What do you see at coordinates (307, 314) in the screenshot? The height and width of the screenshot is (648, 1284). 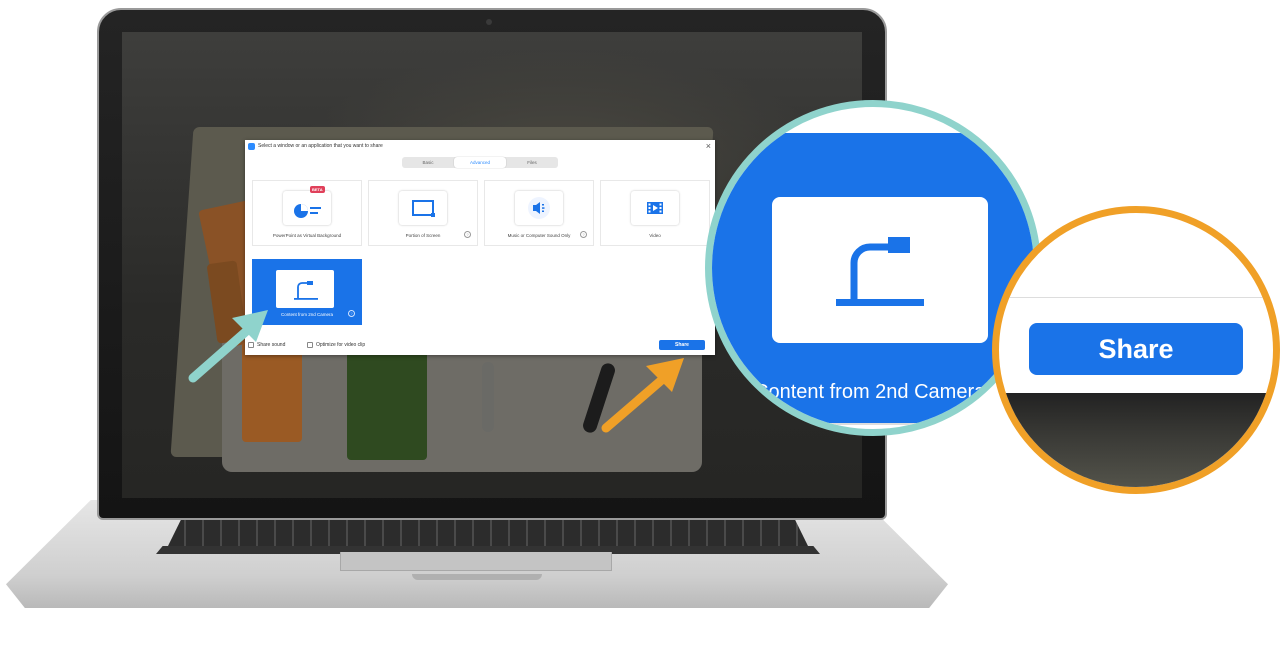 I see `option-label: Content from 2nd Camera` at bounding box center [307, 314].